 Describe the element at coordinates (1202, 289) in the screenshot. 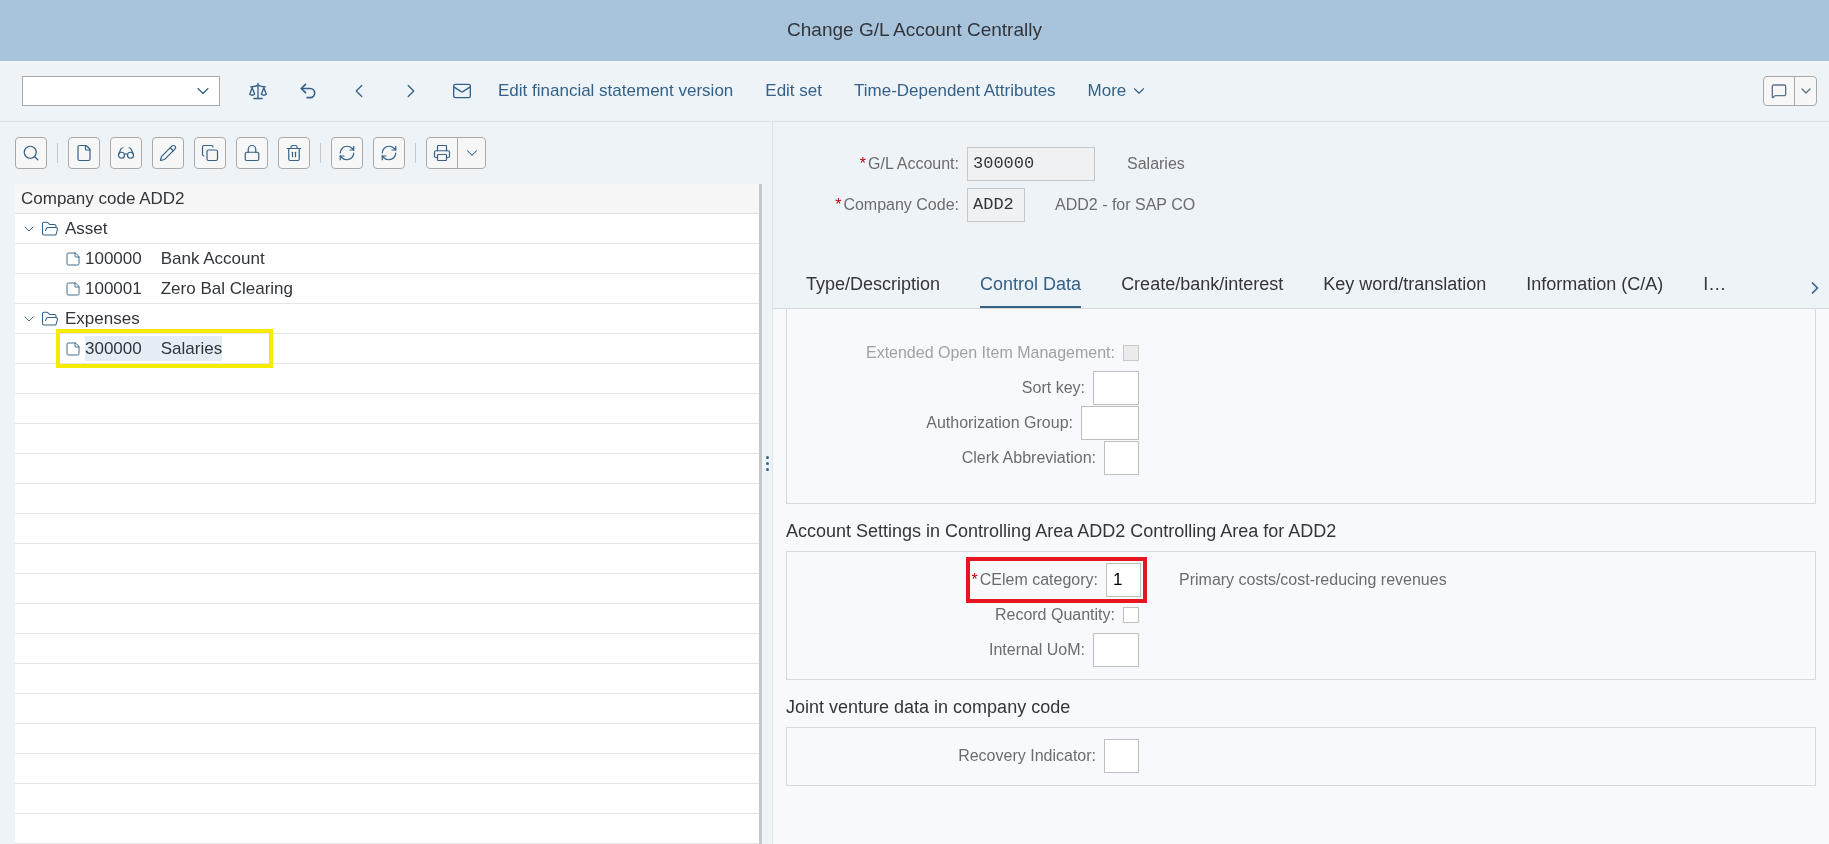

I see `tab: Create/bank/interest` at that location.